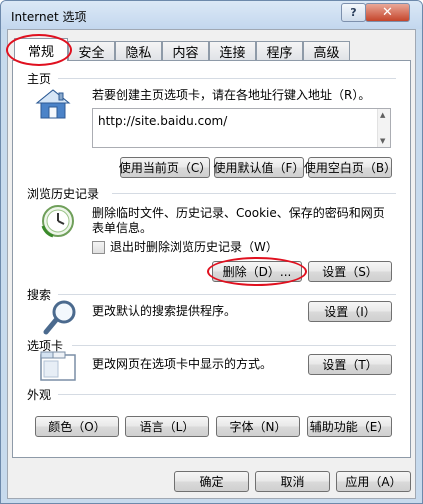  I want to click on tabs-settings-button: 设置（T）, so click(350, 364).